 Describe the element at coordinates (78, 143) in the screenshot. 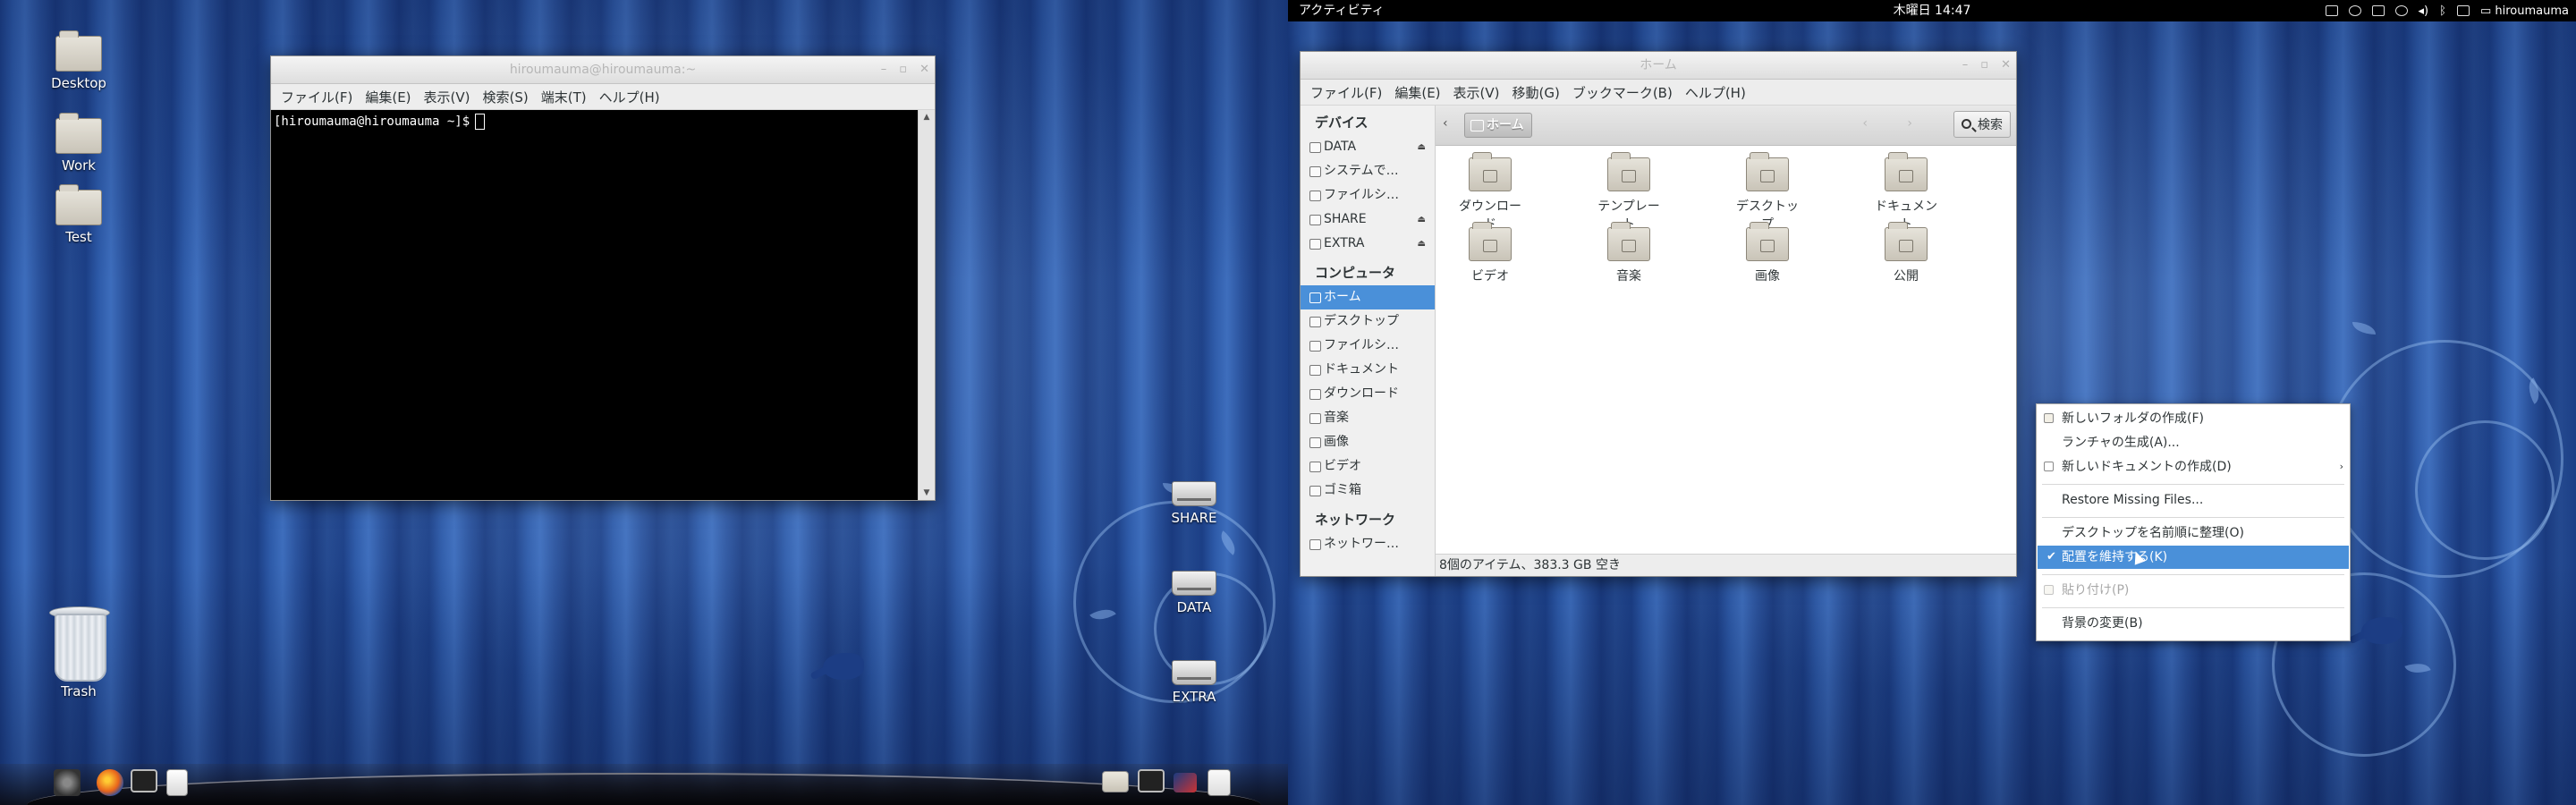

I see `desktop-icon-work: Work` at that location.